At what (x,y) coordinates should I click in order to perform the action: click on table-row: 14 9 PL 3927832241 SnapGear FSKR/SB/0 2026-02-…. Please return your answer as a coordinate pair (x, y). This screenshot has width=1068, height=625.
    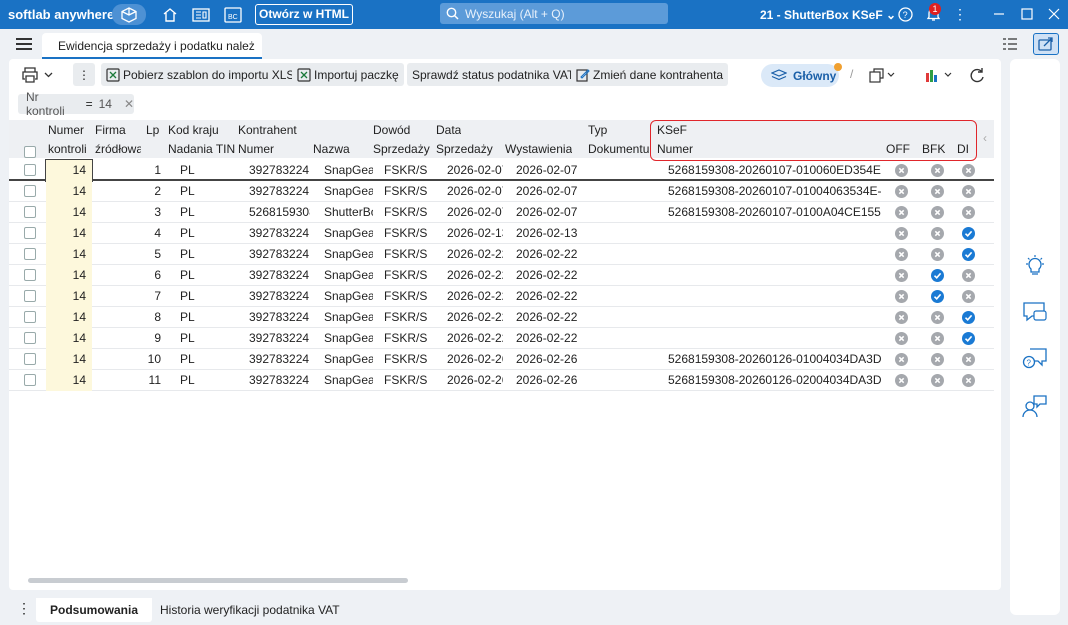
    Looking at the image, I should click on (501, 338).